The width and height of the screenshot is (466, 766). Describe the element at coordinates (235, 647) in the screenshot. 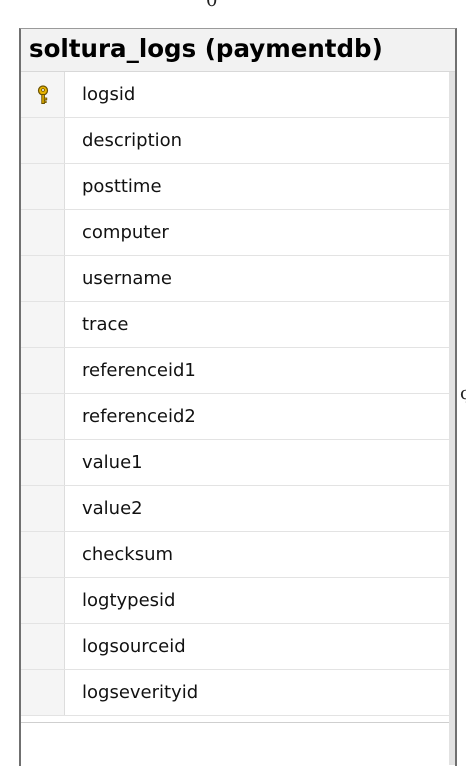

I see `column-row: logsourceid` at that location.